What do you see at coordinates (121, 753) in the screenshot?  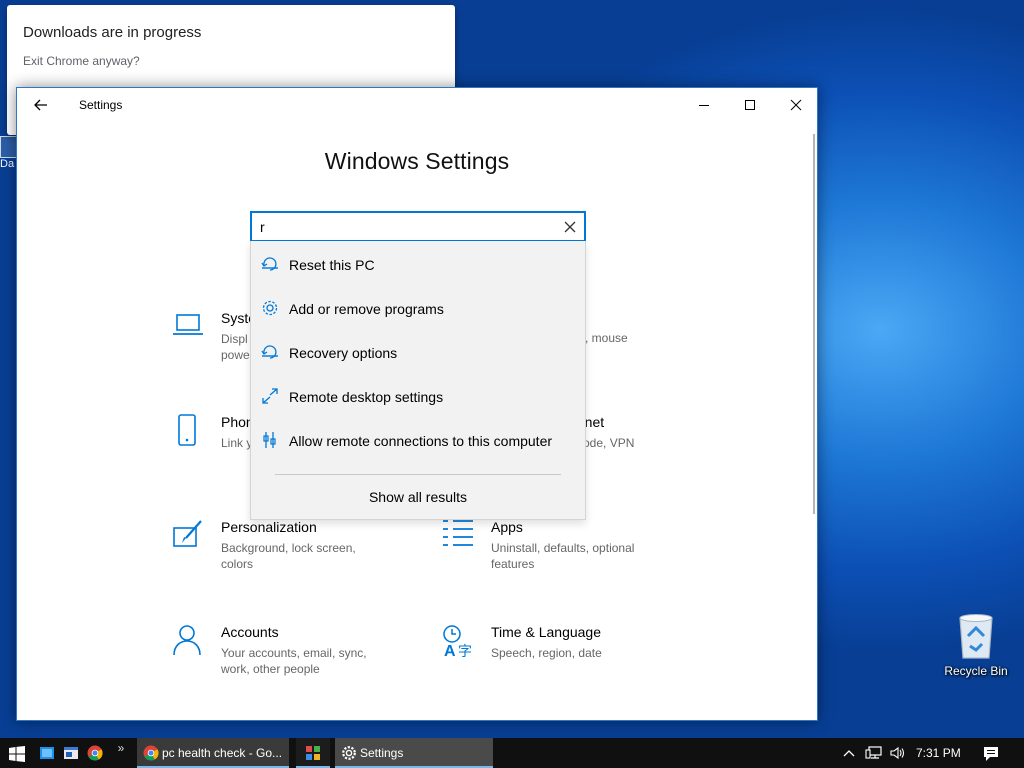 I see `taskbar-overflow-button: »` at bounding box center [121, 753].